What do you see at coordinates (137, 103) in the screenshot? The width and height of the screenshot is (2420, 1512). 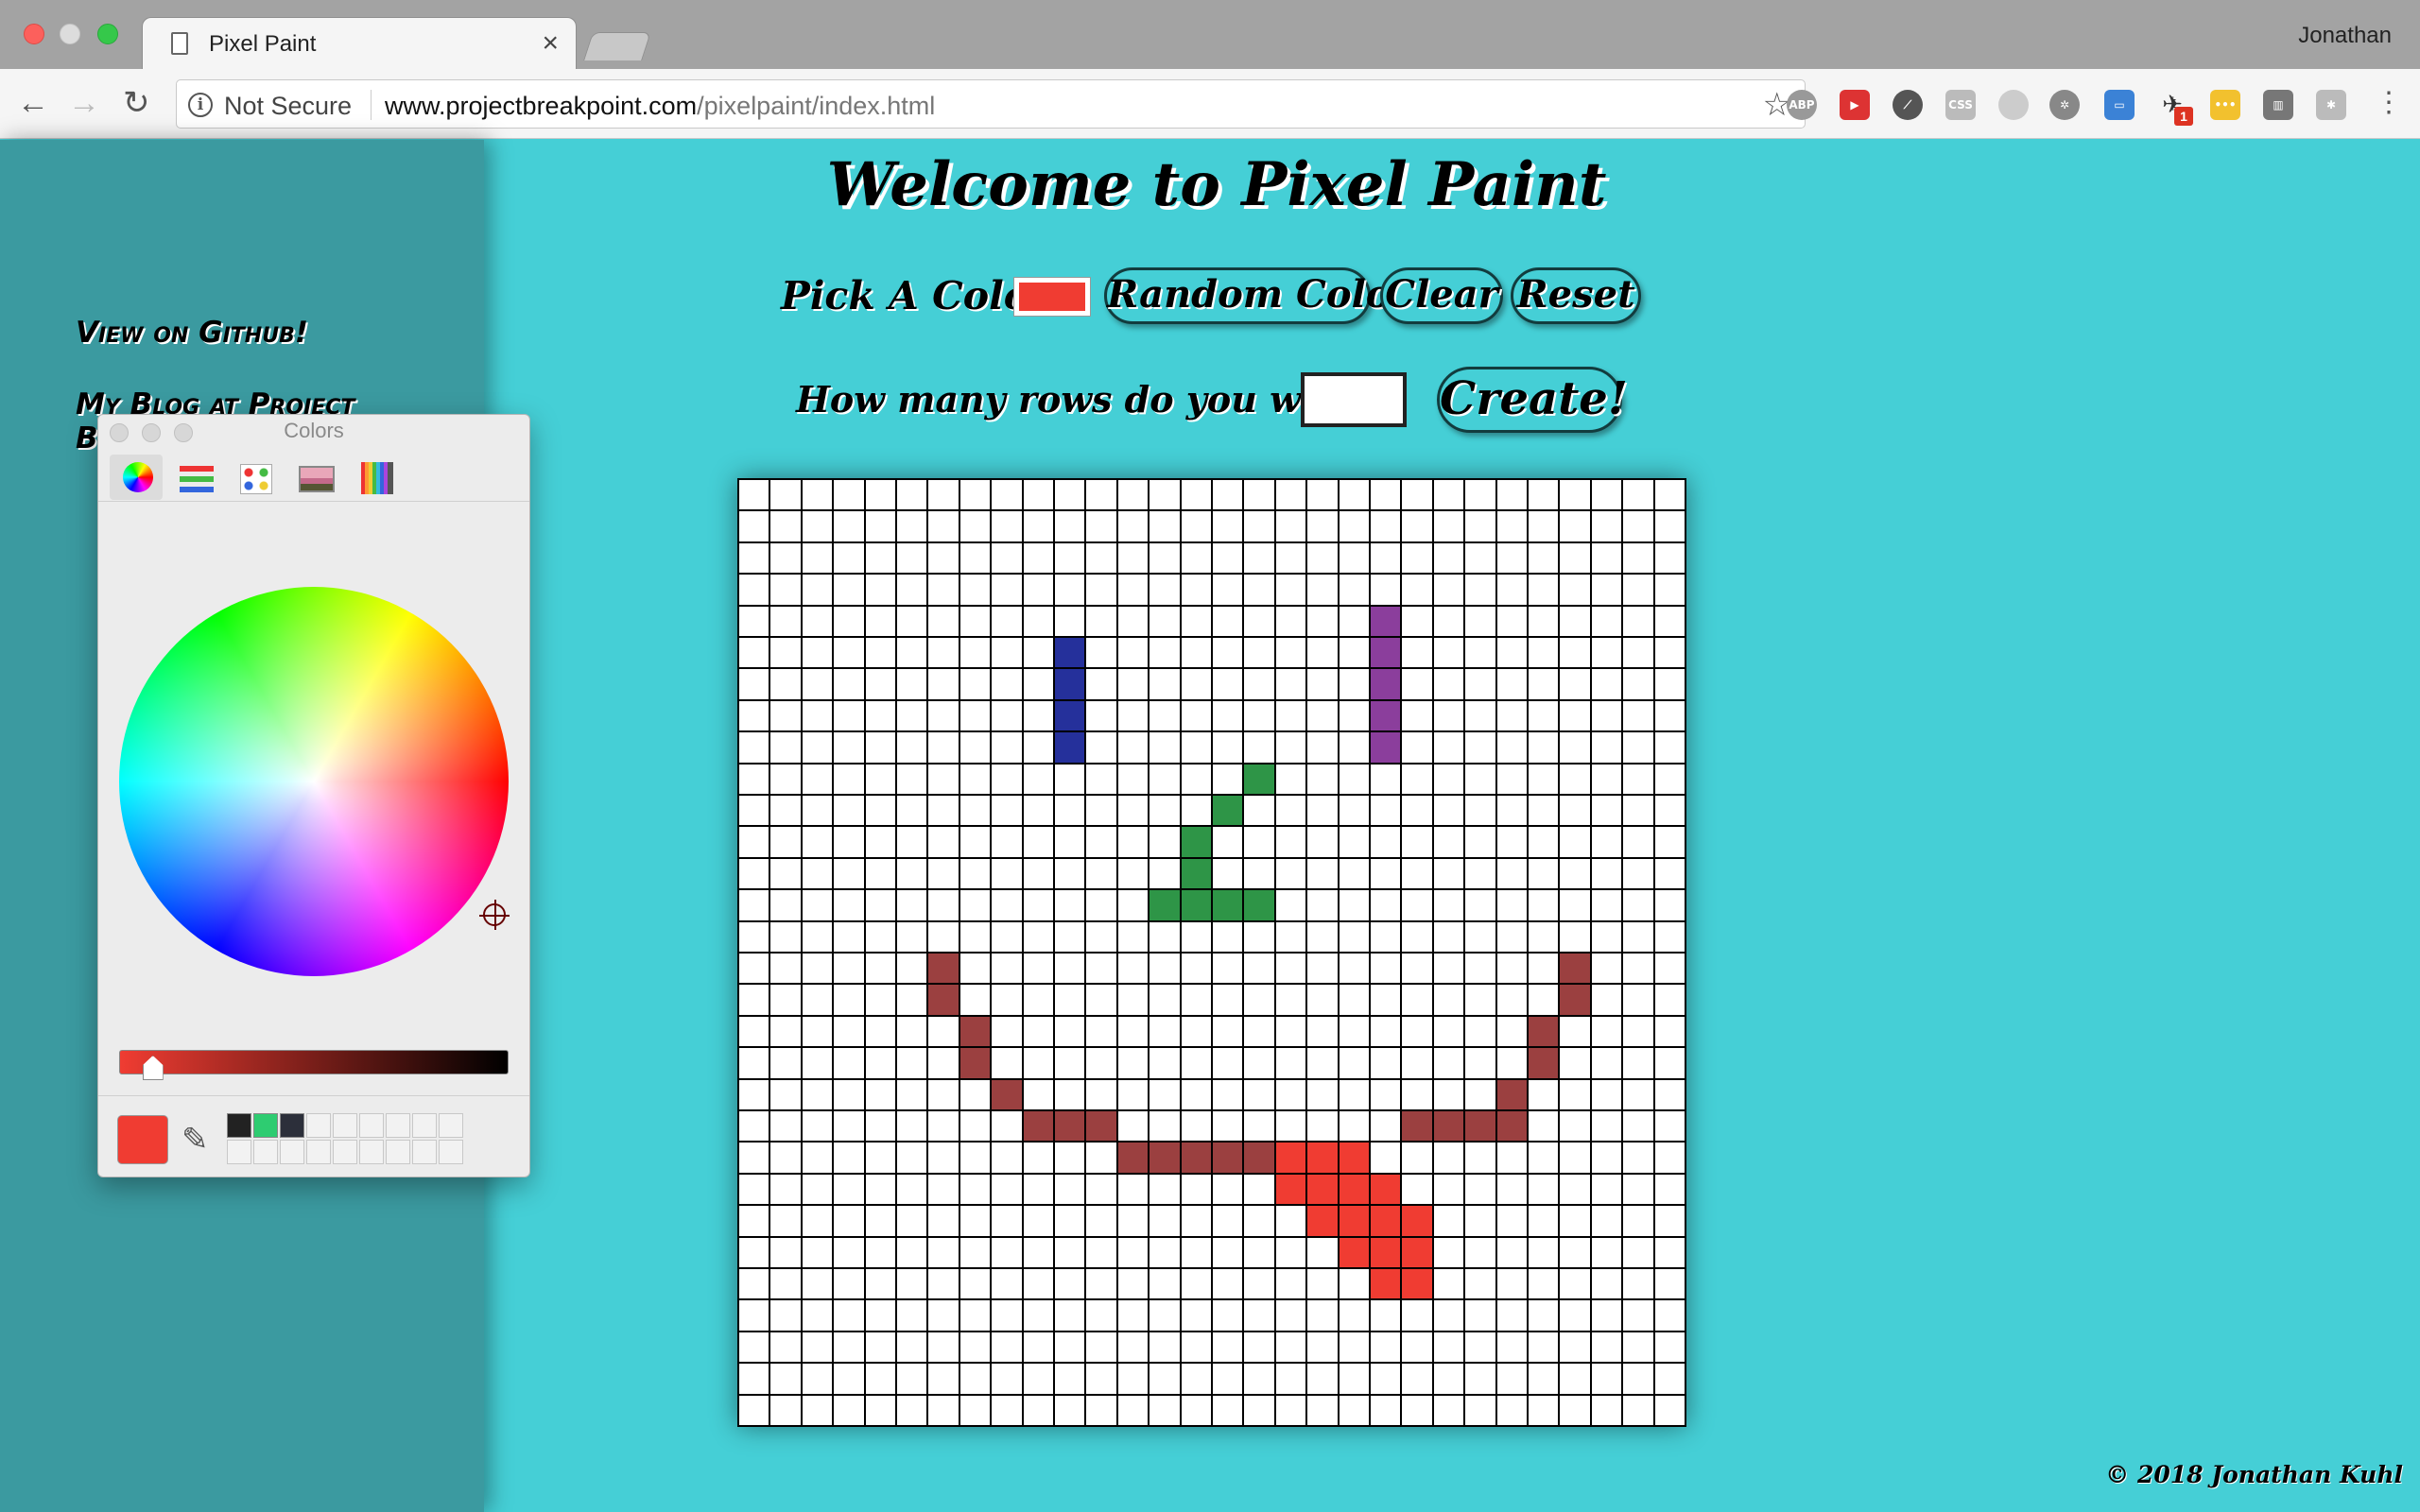 I see `reload-icon: ↻` at bounding box center [137, 103].